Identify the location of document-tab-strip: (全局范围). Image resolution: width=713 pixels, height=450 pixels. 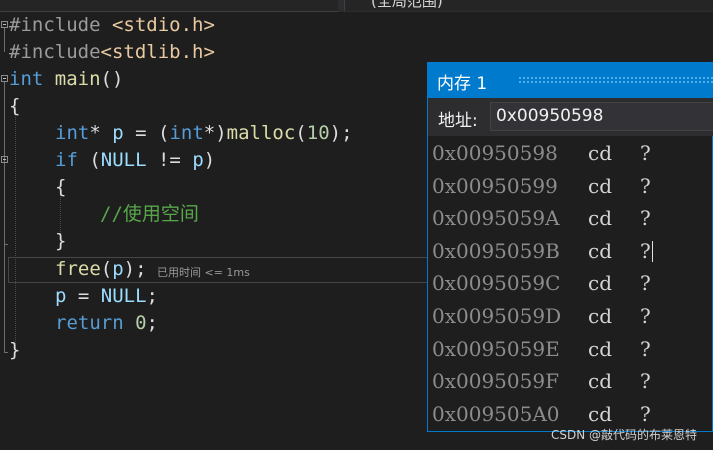
(356, 6).